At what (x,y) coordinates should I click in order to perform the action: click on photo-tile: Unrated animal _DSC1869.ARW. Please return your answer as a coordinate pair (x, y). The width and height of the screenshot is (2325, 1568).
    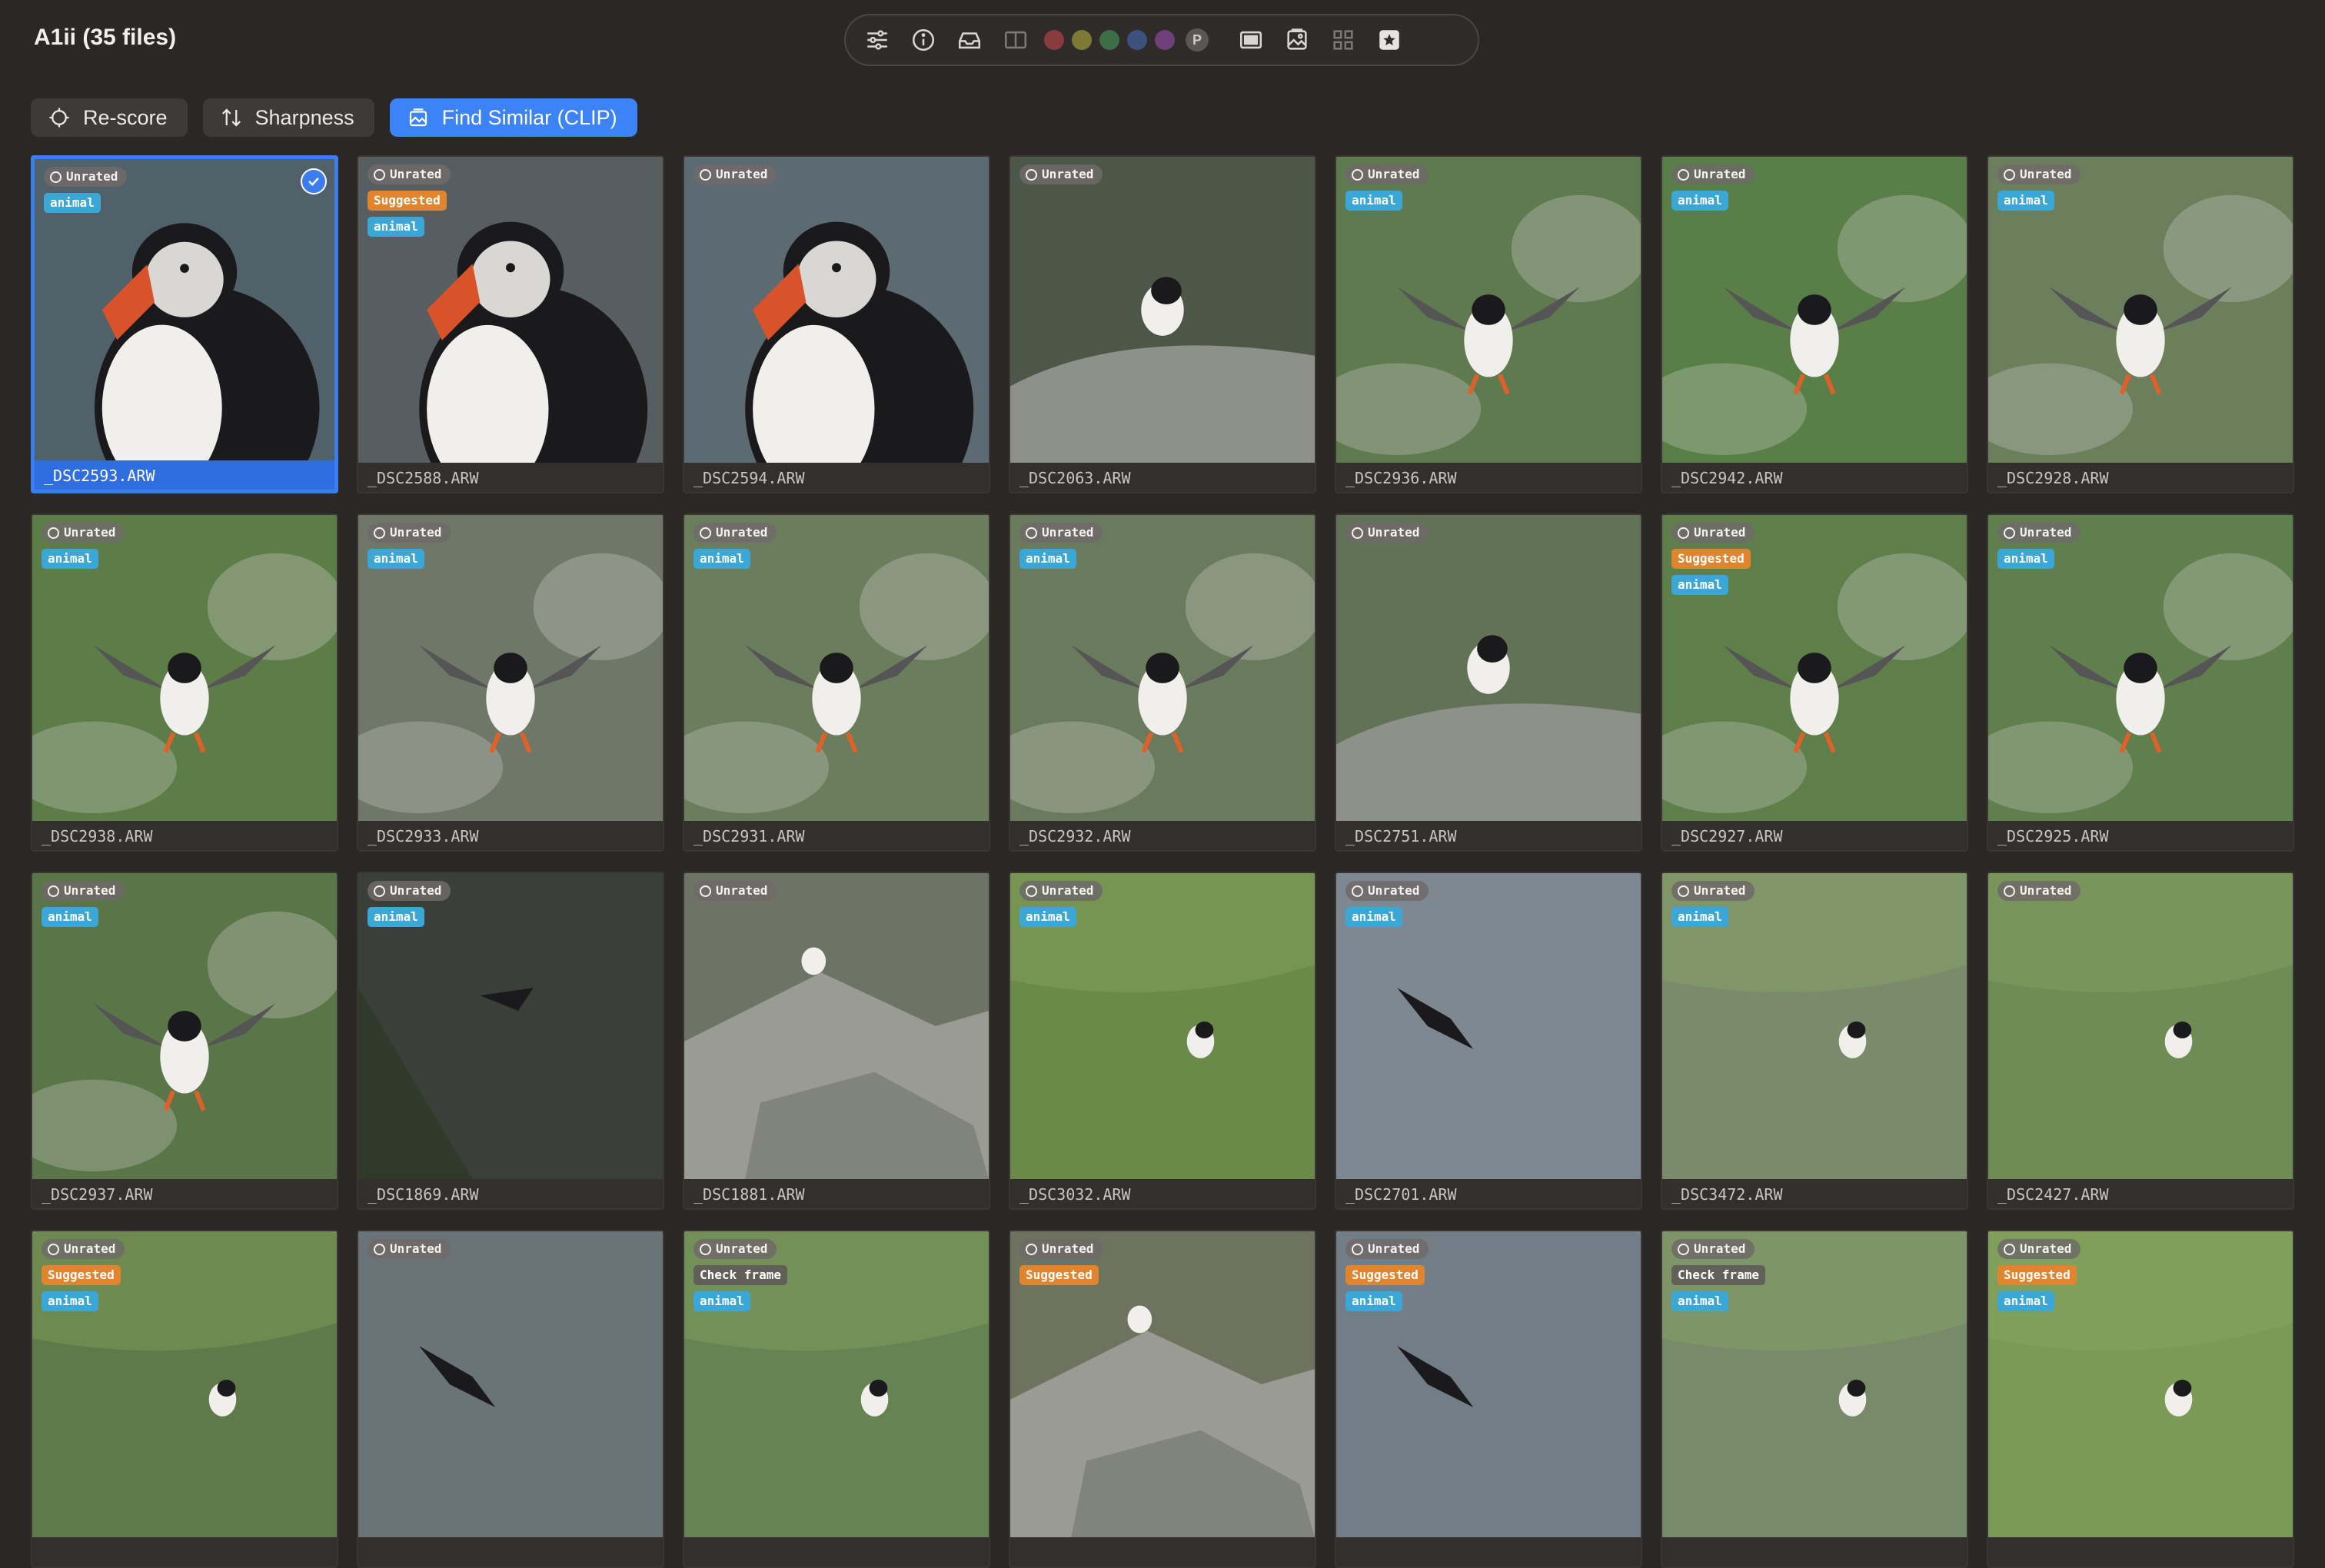
    Looking at the image, I should click on (510, 1041).